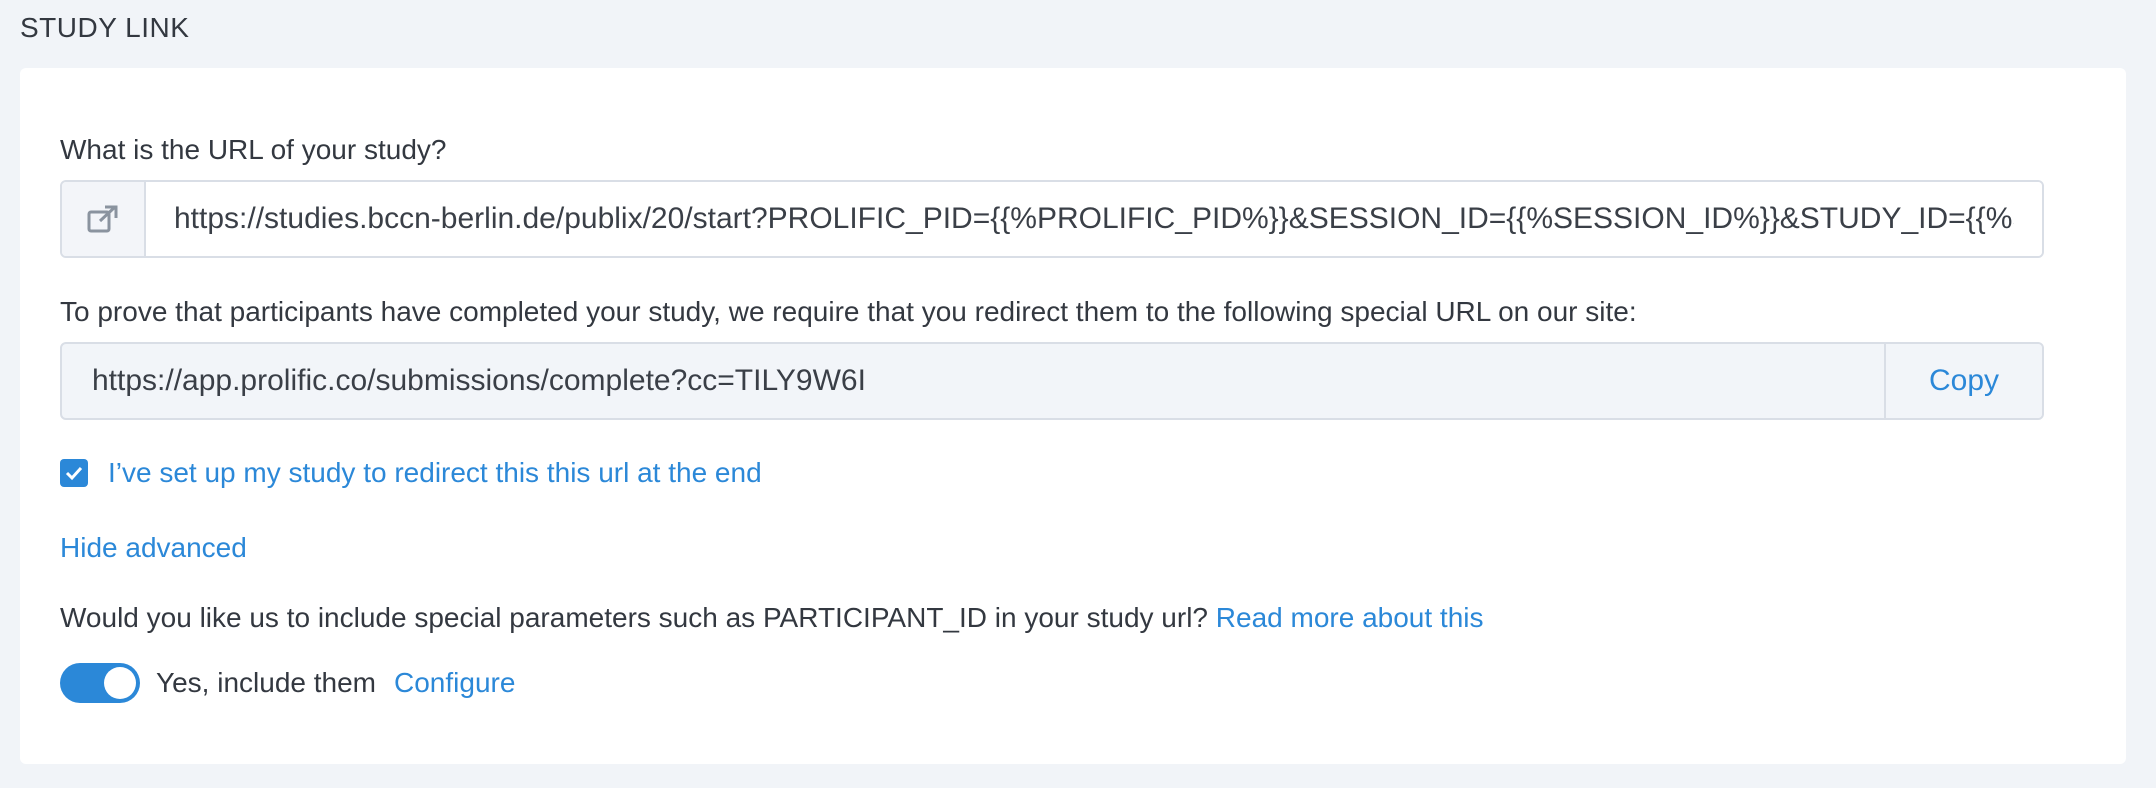 Image resolution: width=2156 pixels, height=788 pixels. I want to click on external-link-icon, so click(104, 219).